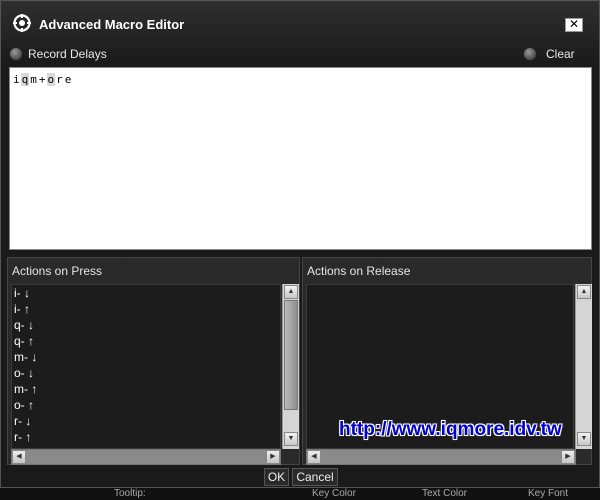 The image size is (600, 500). What do you see at coordinates (146, 325) in the screenshot?
I see `list-item: q- ↓` at bounding box center [146, 325].